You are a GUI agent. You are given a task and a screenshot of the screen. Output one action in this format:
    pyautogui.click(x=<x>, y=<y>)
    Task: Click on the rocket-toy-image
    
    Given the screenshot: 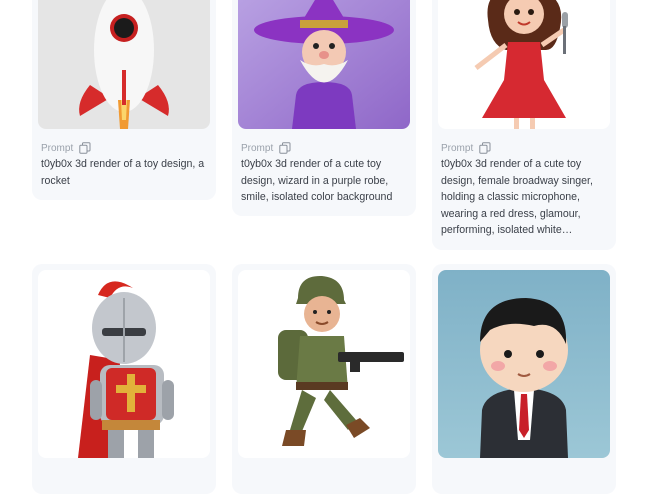 What is the action you would take?
    pyautogui.click(x=124, y=64)
    